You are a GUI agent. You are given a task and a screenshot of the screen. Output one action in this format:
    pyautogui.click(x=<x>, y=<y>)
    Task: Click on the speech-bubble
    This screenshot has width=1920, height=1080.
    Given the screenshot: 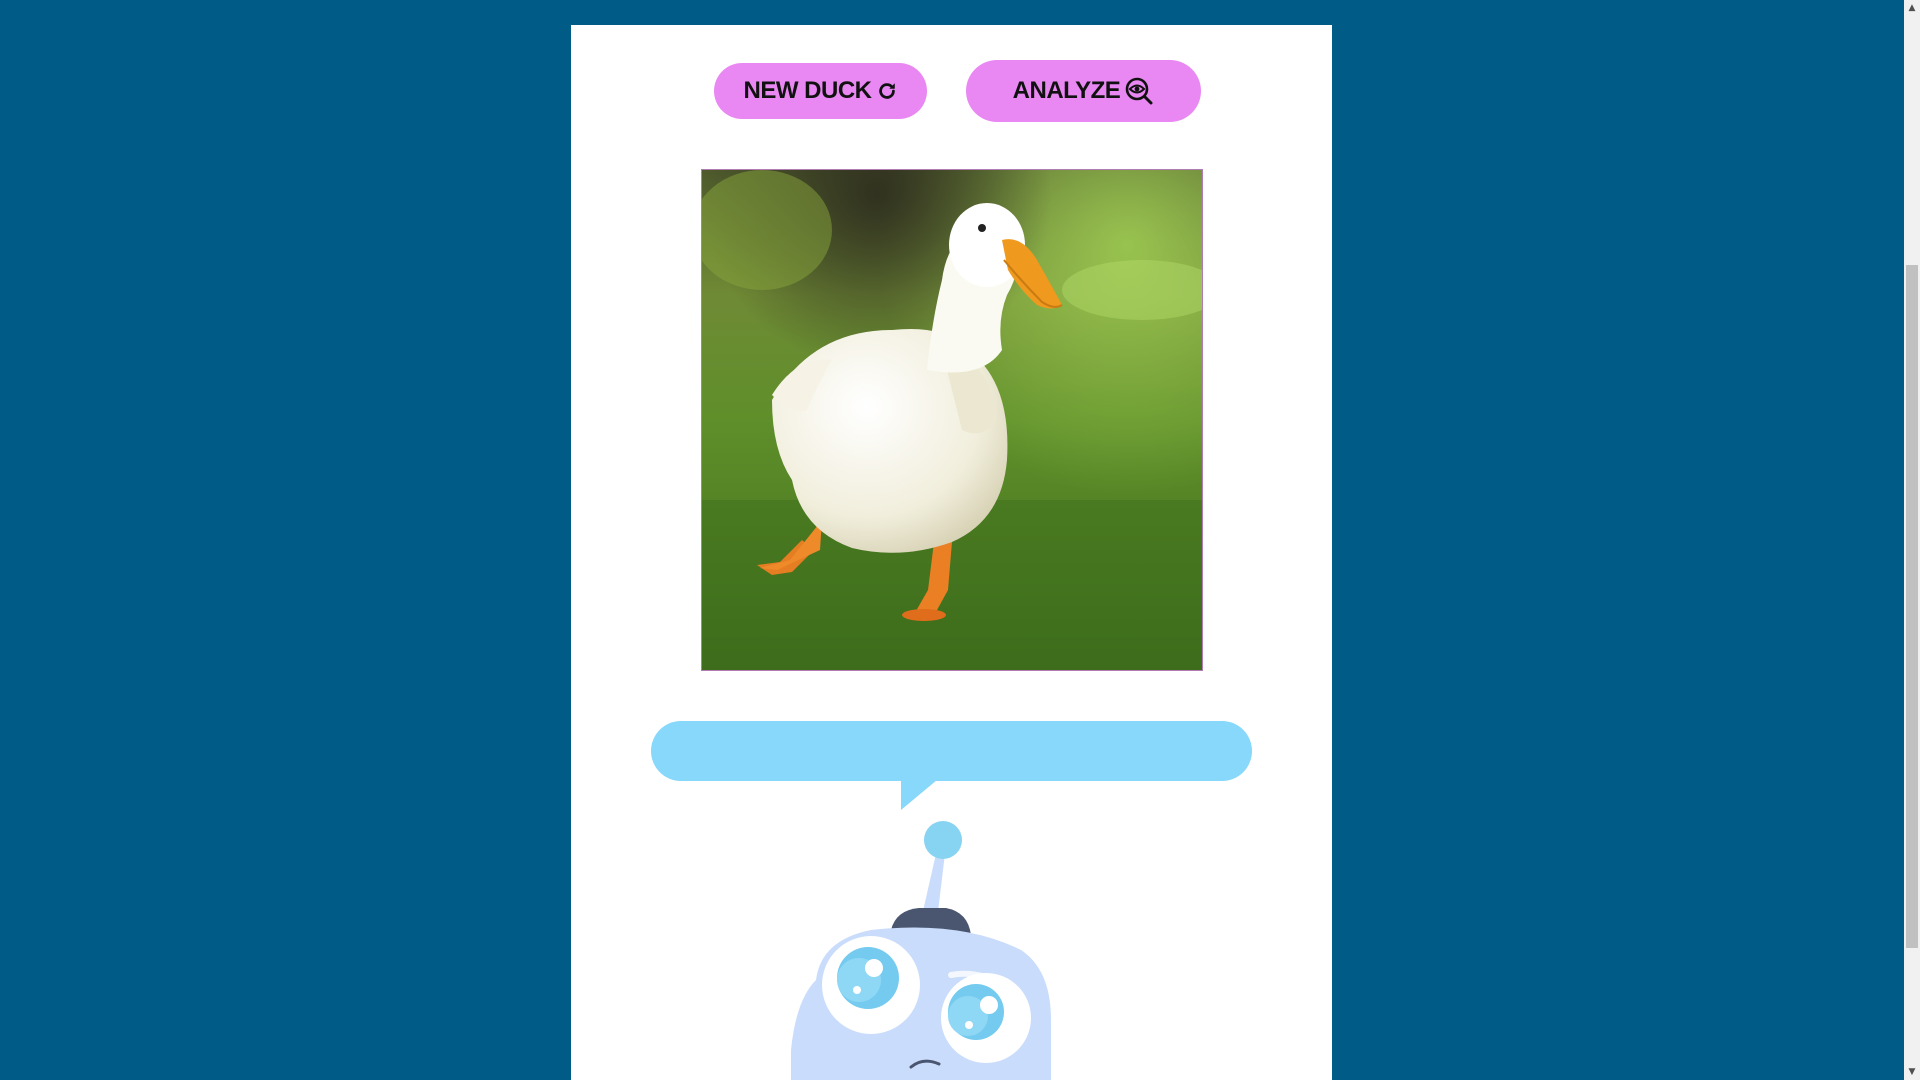 What is the action you would take?
    pyautogui.click(x=951, y=751)
    